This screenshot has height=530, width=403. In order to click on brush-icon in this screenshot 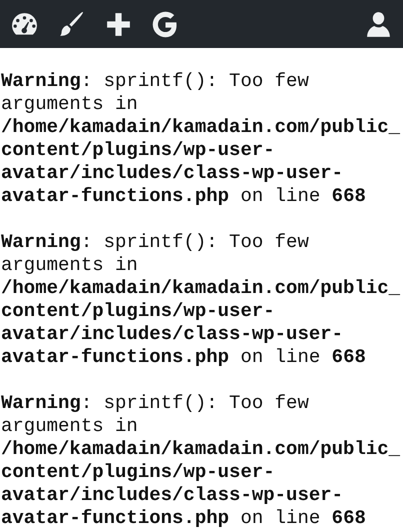, I will do `click(71, 24)`.